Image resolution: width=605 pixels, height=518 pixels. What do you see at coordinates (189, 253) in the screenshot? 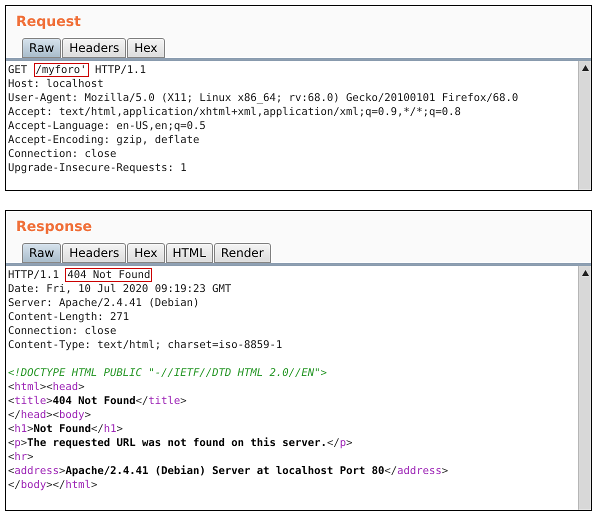
I see `tab: HTML` at bounding box center [189, 253].